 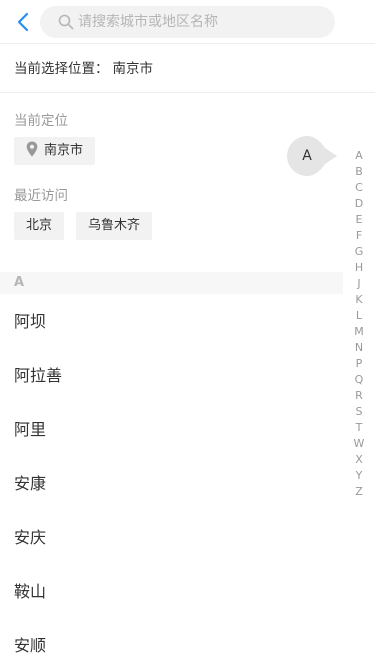 What do you see at coordinates (359, 172) in the screenshot?
I see `index-letter: B` at bounding box center [359, 172].